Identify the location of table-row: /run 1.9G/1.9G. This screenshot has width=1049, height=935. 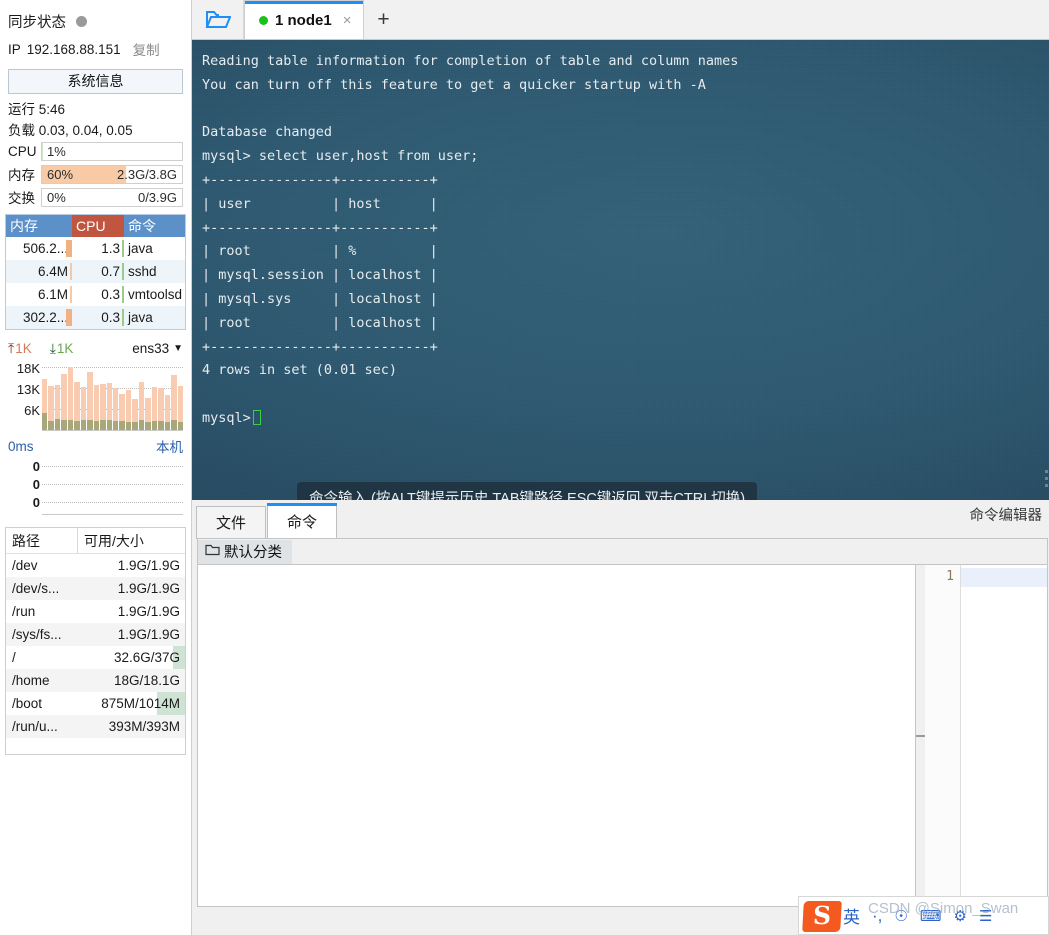
(95, 611).